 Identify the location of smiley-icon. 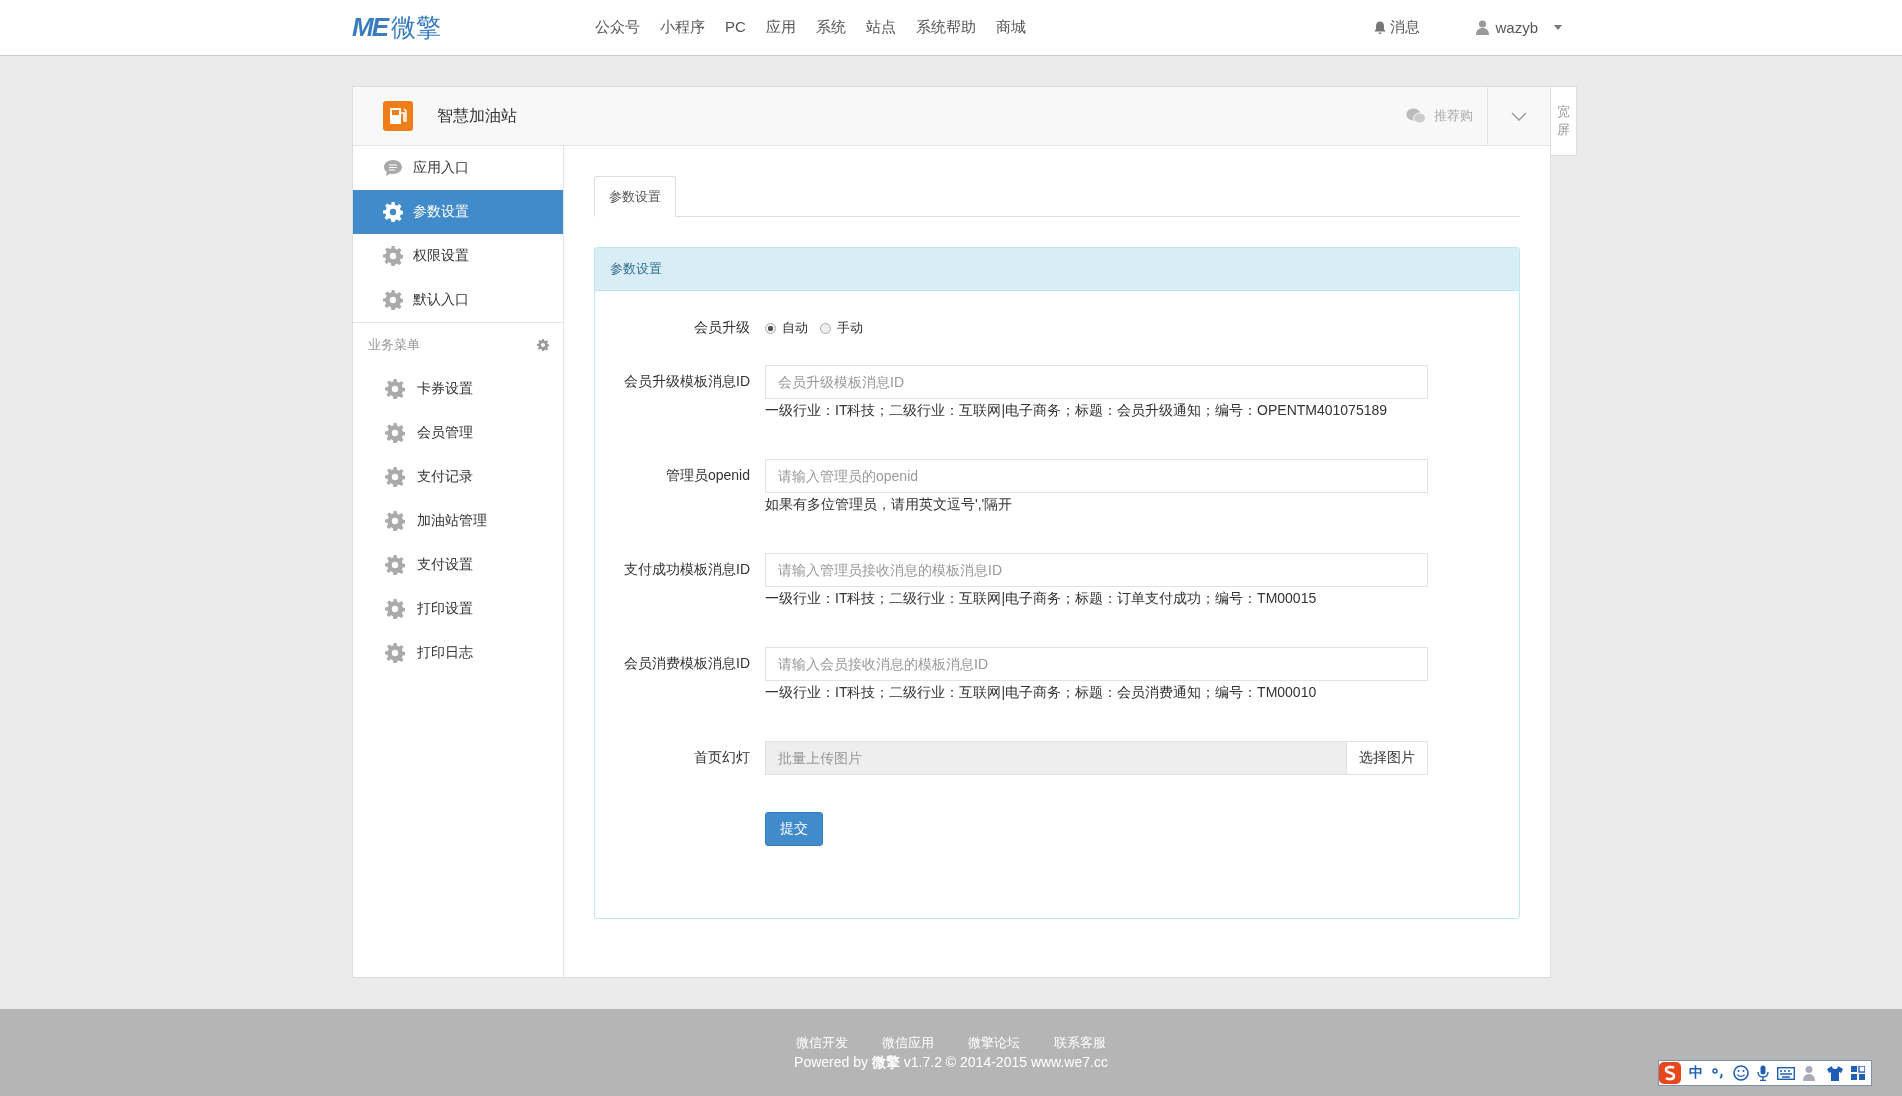
(1741, 1073).